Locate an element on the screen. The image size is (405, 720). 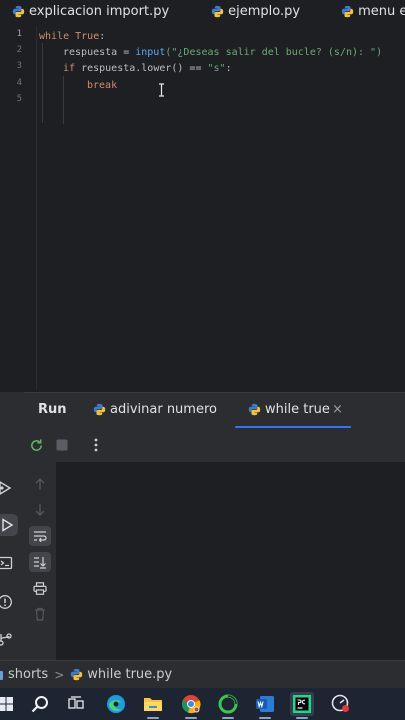
line-number: 4 is located at coordinates (19, 83).